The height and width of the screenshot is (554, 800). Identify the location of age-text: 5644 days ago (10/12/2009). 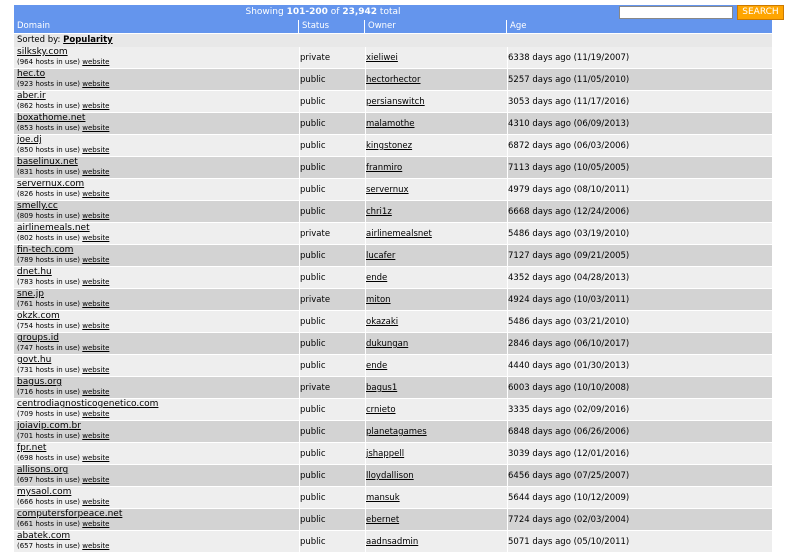
(569, 498).